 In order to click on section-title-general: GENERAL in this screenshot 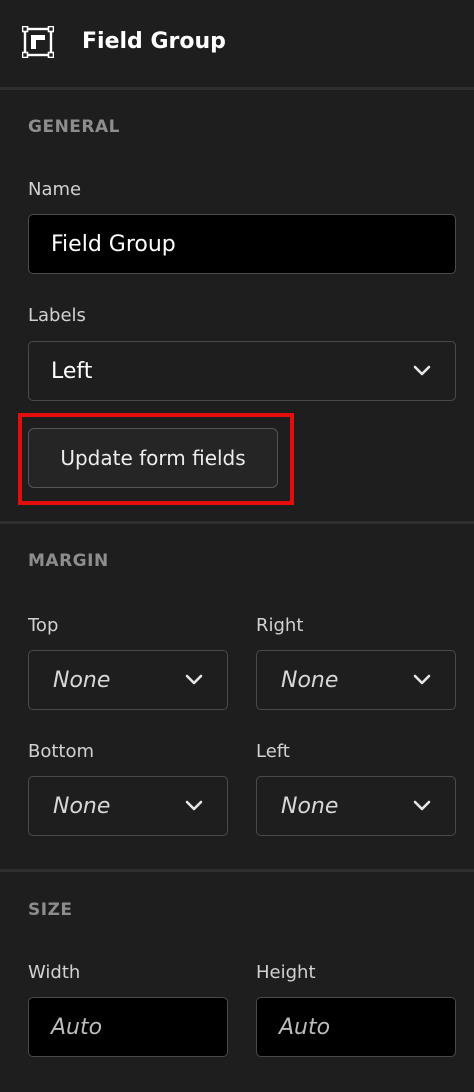, I will do `click(74, 127)`.